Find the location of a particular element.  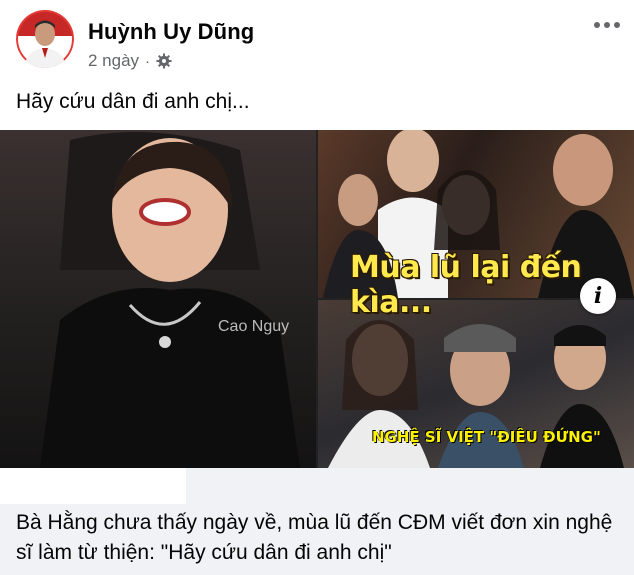

post-time: 2 ngày is located at coordinates (113, 61).